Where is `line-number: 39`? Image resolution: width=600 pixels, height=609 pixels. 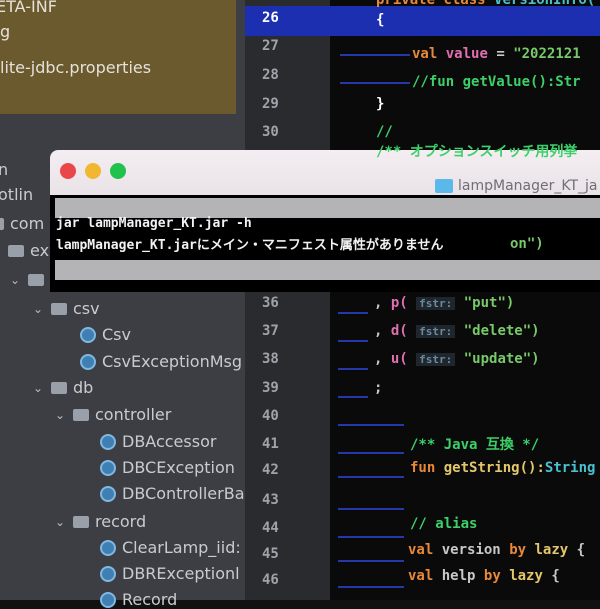 line-number: 39 is located at coordinates (270, 388).